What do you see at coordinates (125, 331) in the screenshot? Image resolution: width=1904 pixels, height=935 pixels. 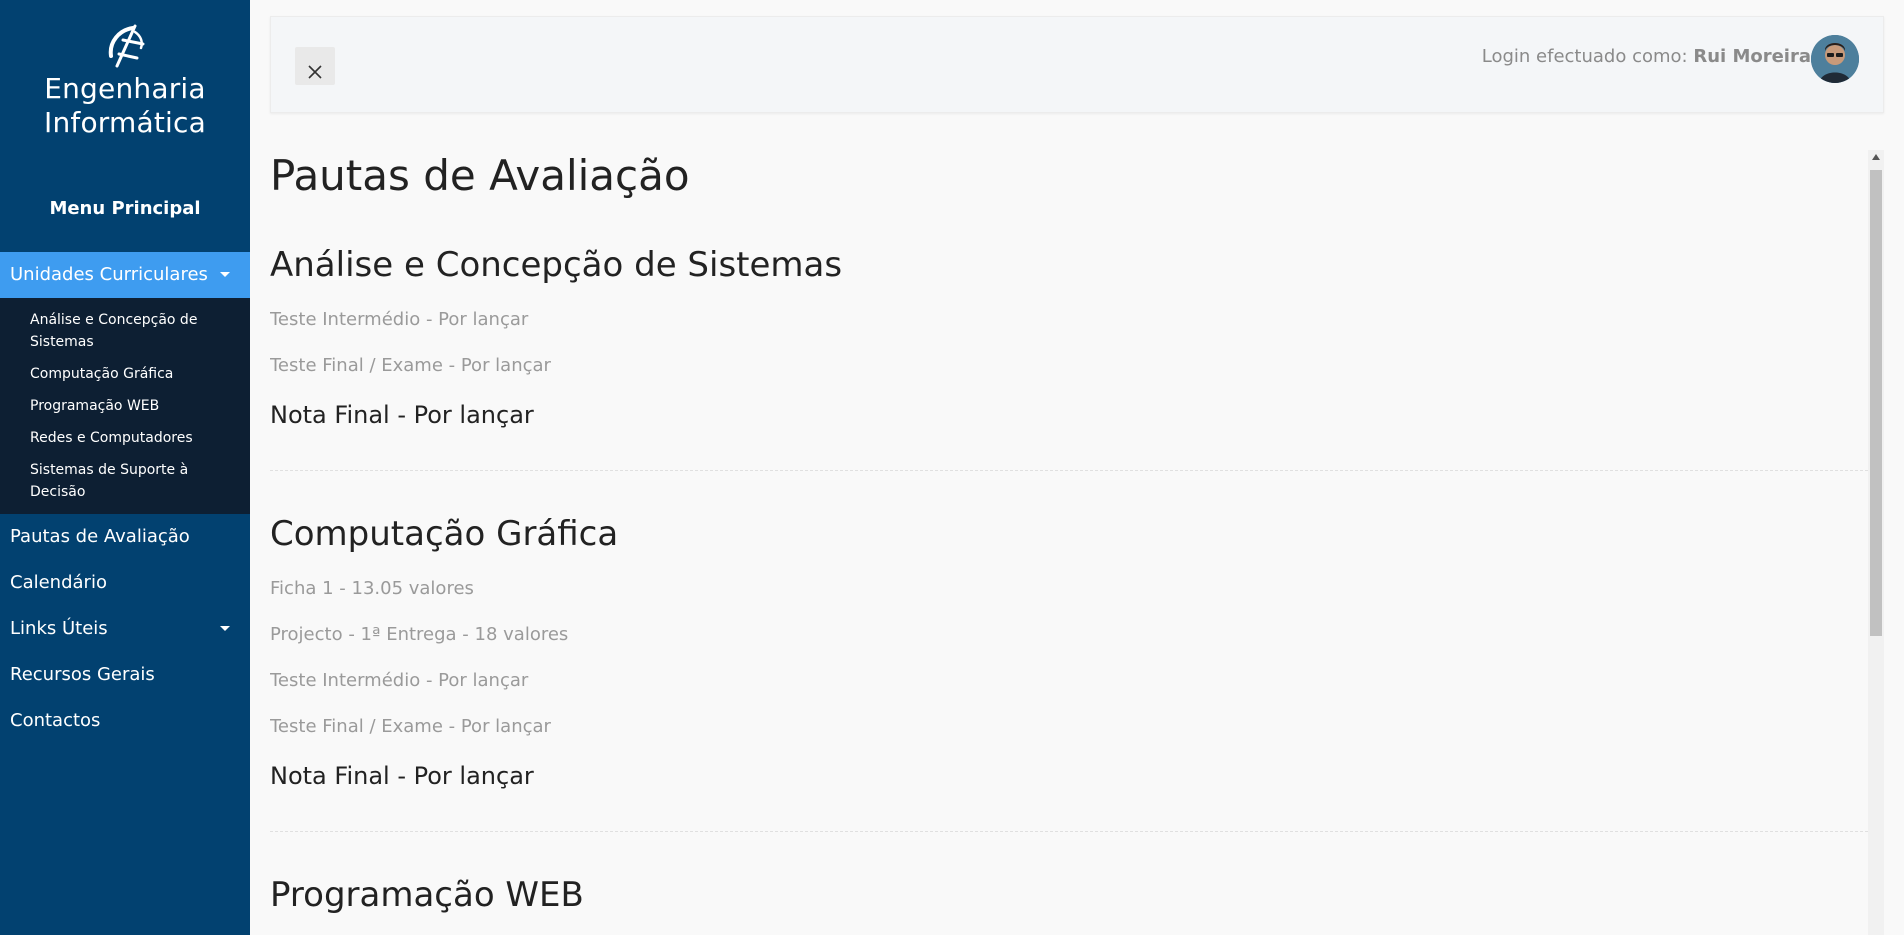 I see `submenu-item-acs: Análise e Concepção de Sistemas` at bounding box center [125, 331].